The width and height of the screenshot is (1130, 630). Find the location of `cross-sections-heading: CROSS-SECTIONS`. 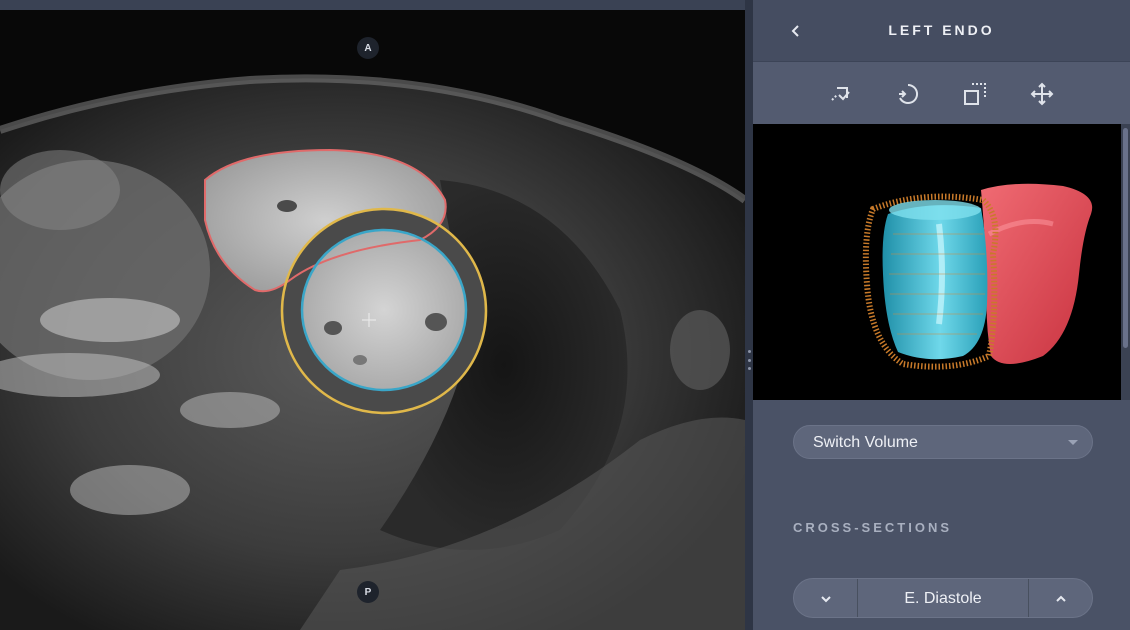

cross-sections-heading: CROSS-SECTIONS is located at coordinates (873, 527).